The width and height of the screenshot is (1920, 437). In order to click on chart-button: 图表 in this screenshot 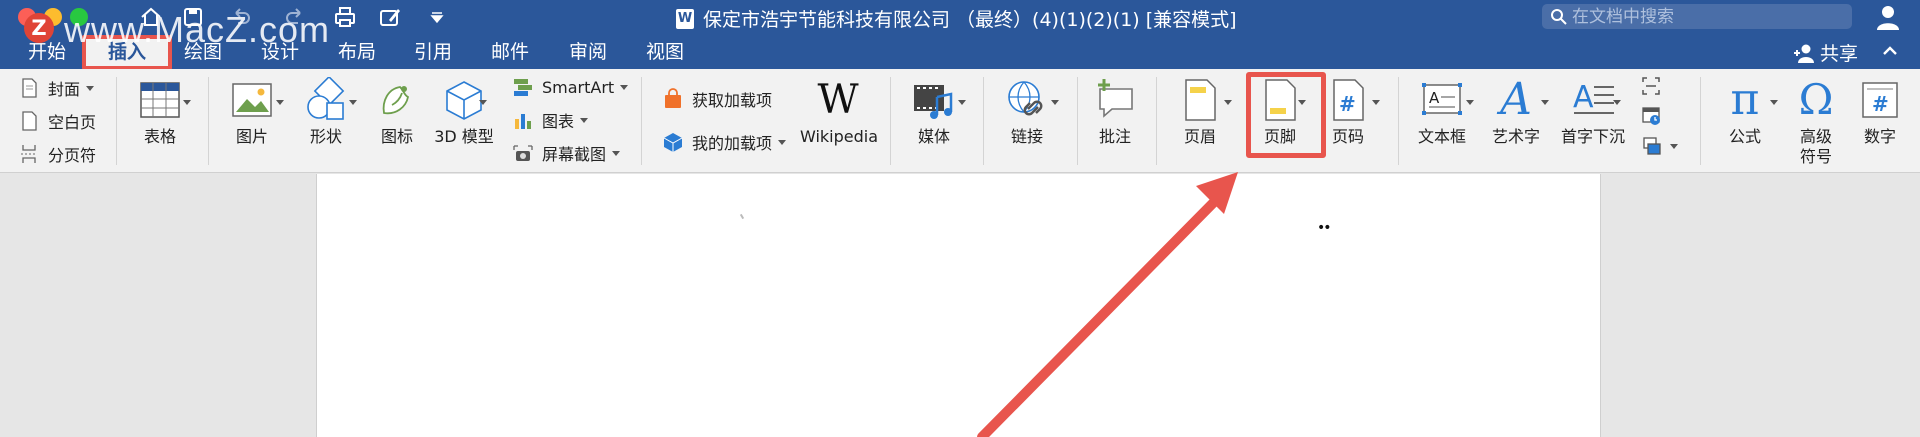, I will do `click(550, 120)`.